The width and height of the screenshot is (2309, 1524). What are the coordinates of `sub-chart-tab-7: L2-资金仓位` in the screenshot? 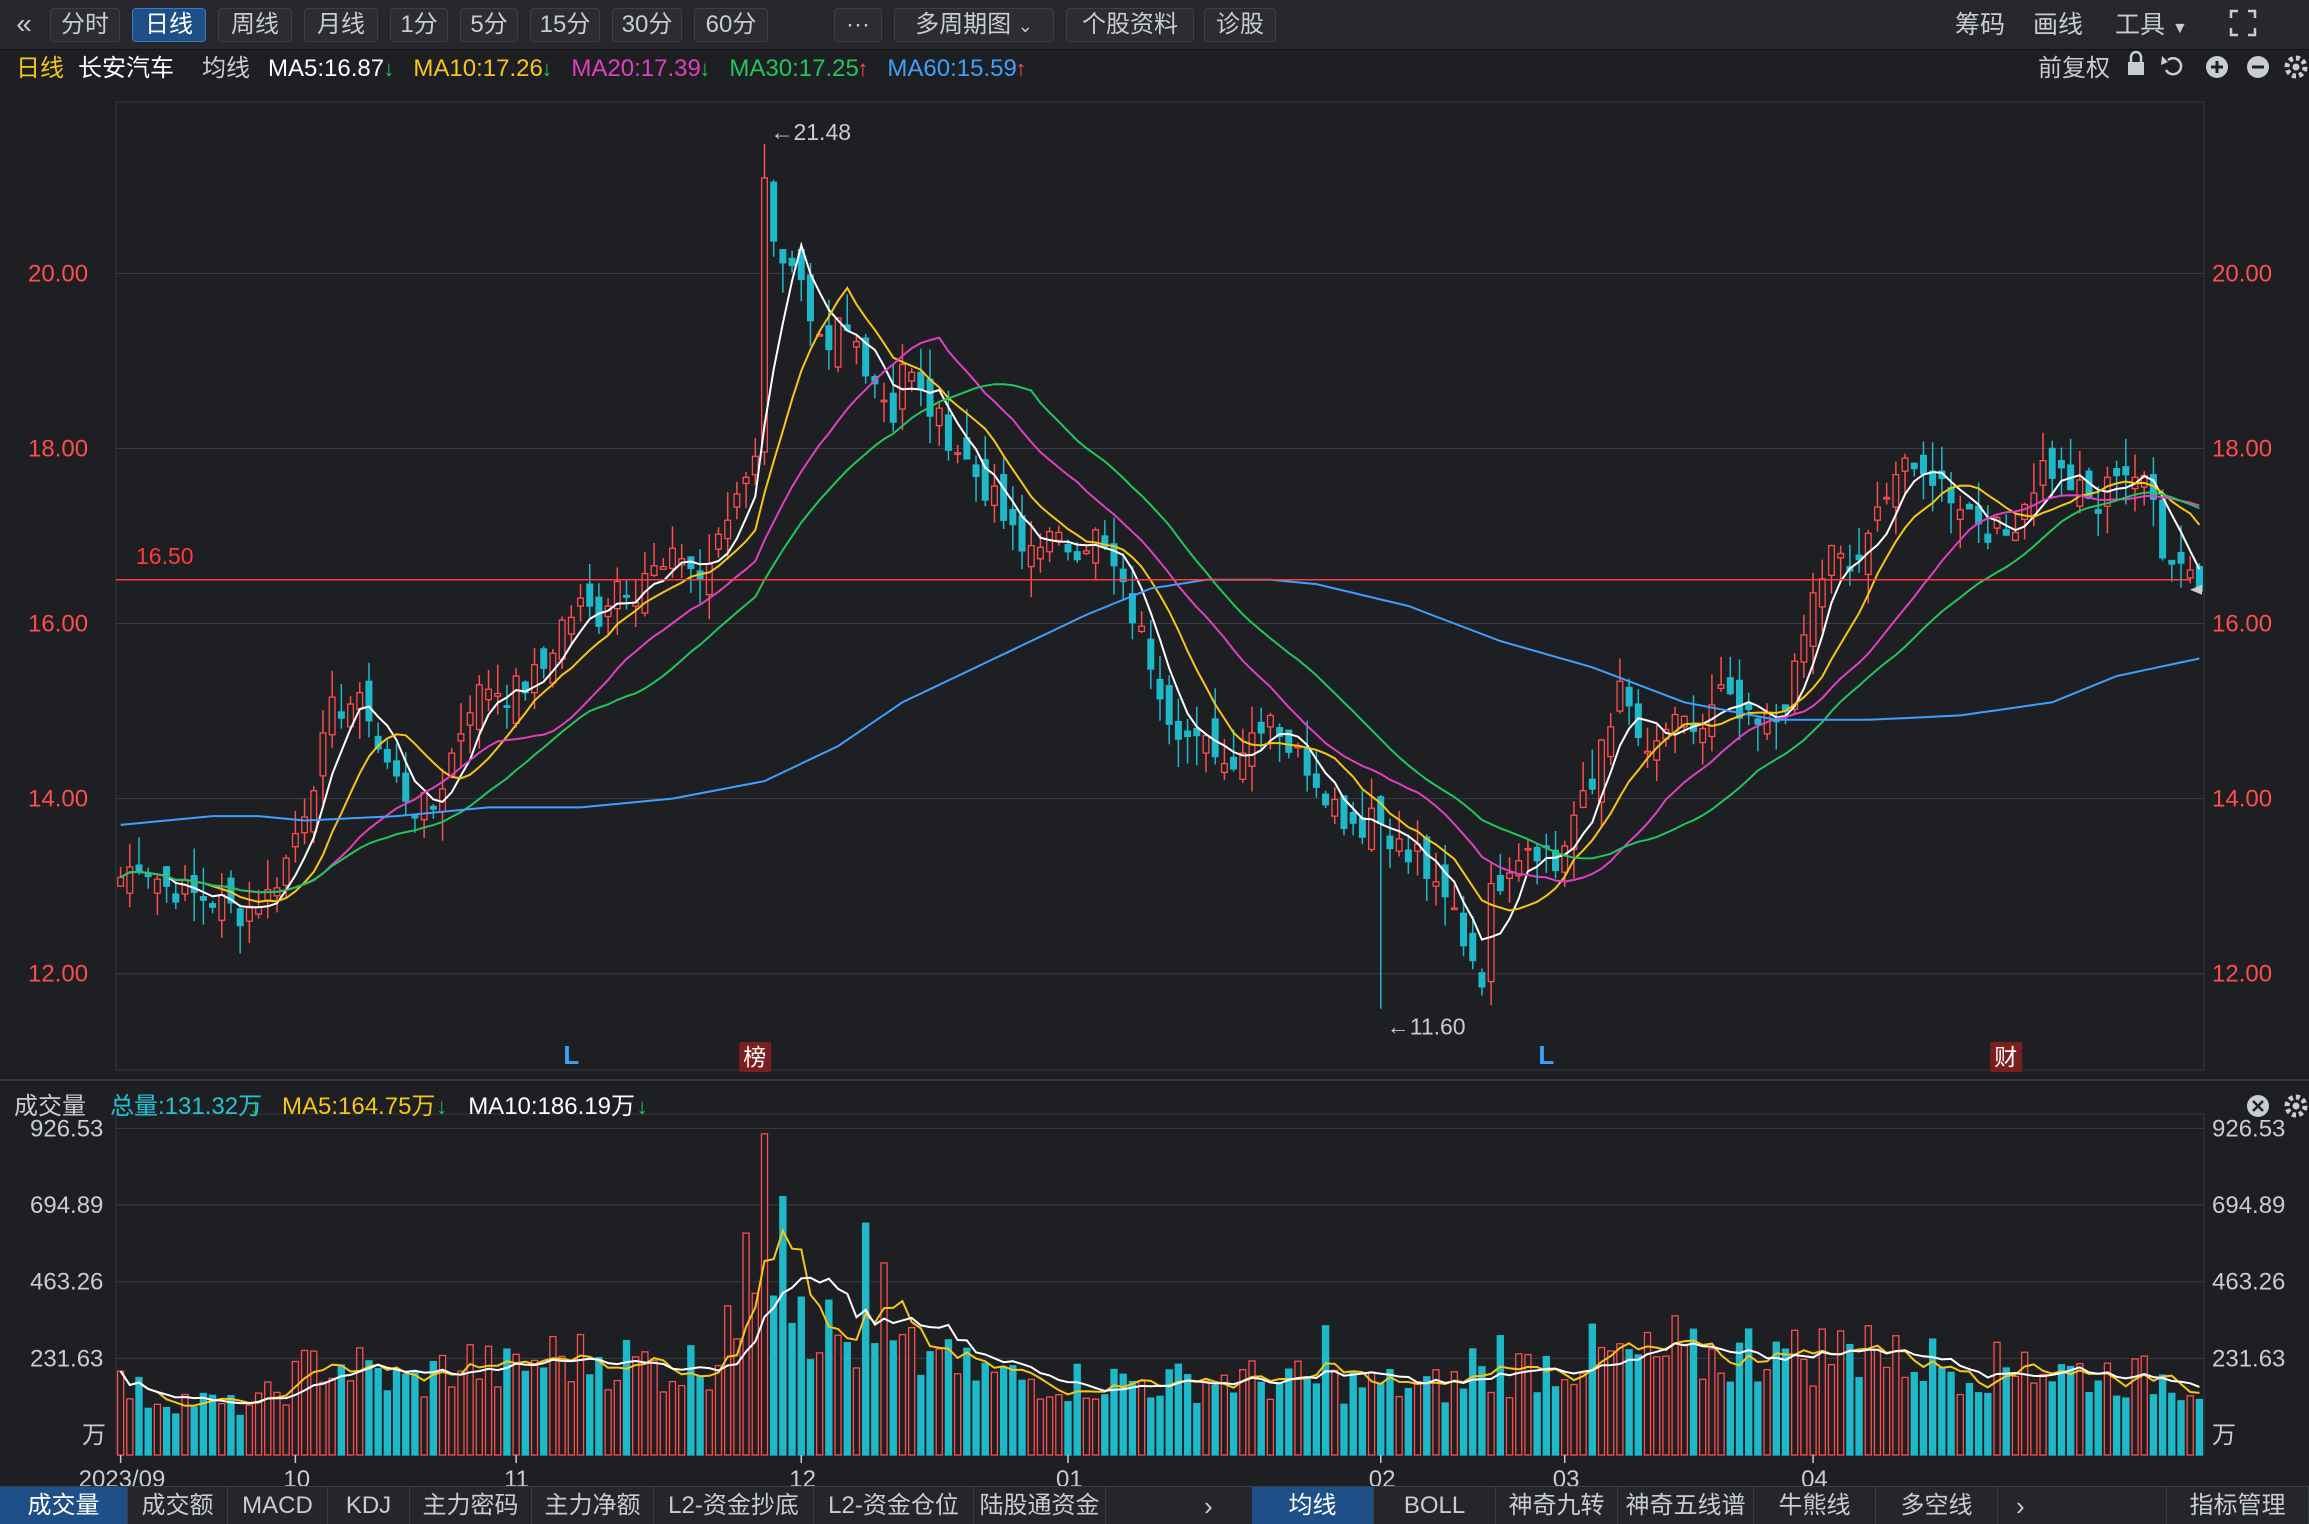 It's located at (894, 1505).